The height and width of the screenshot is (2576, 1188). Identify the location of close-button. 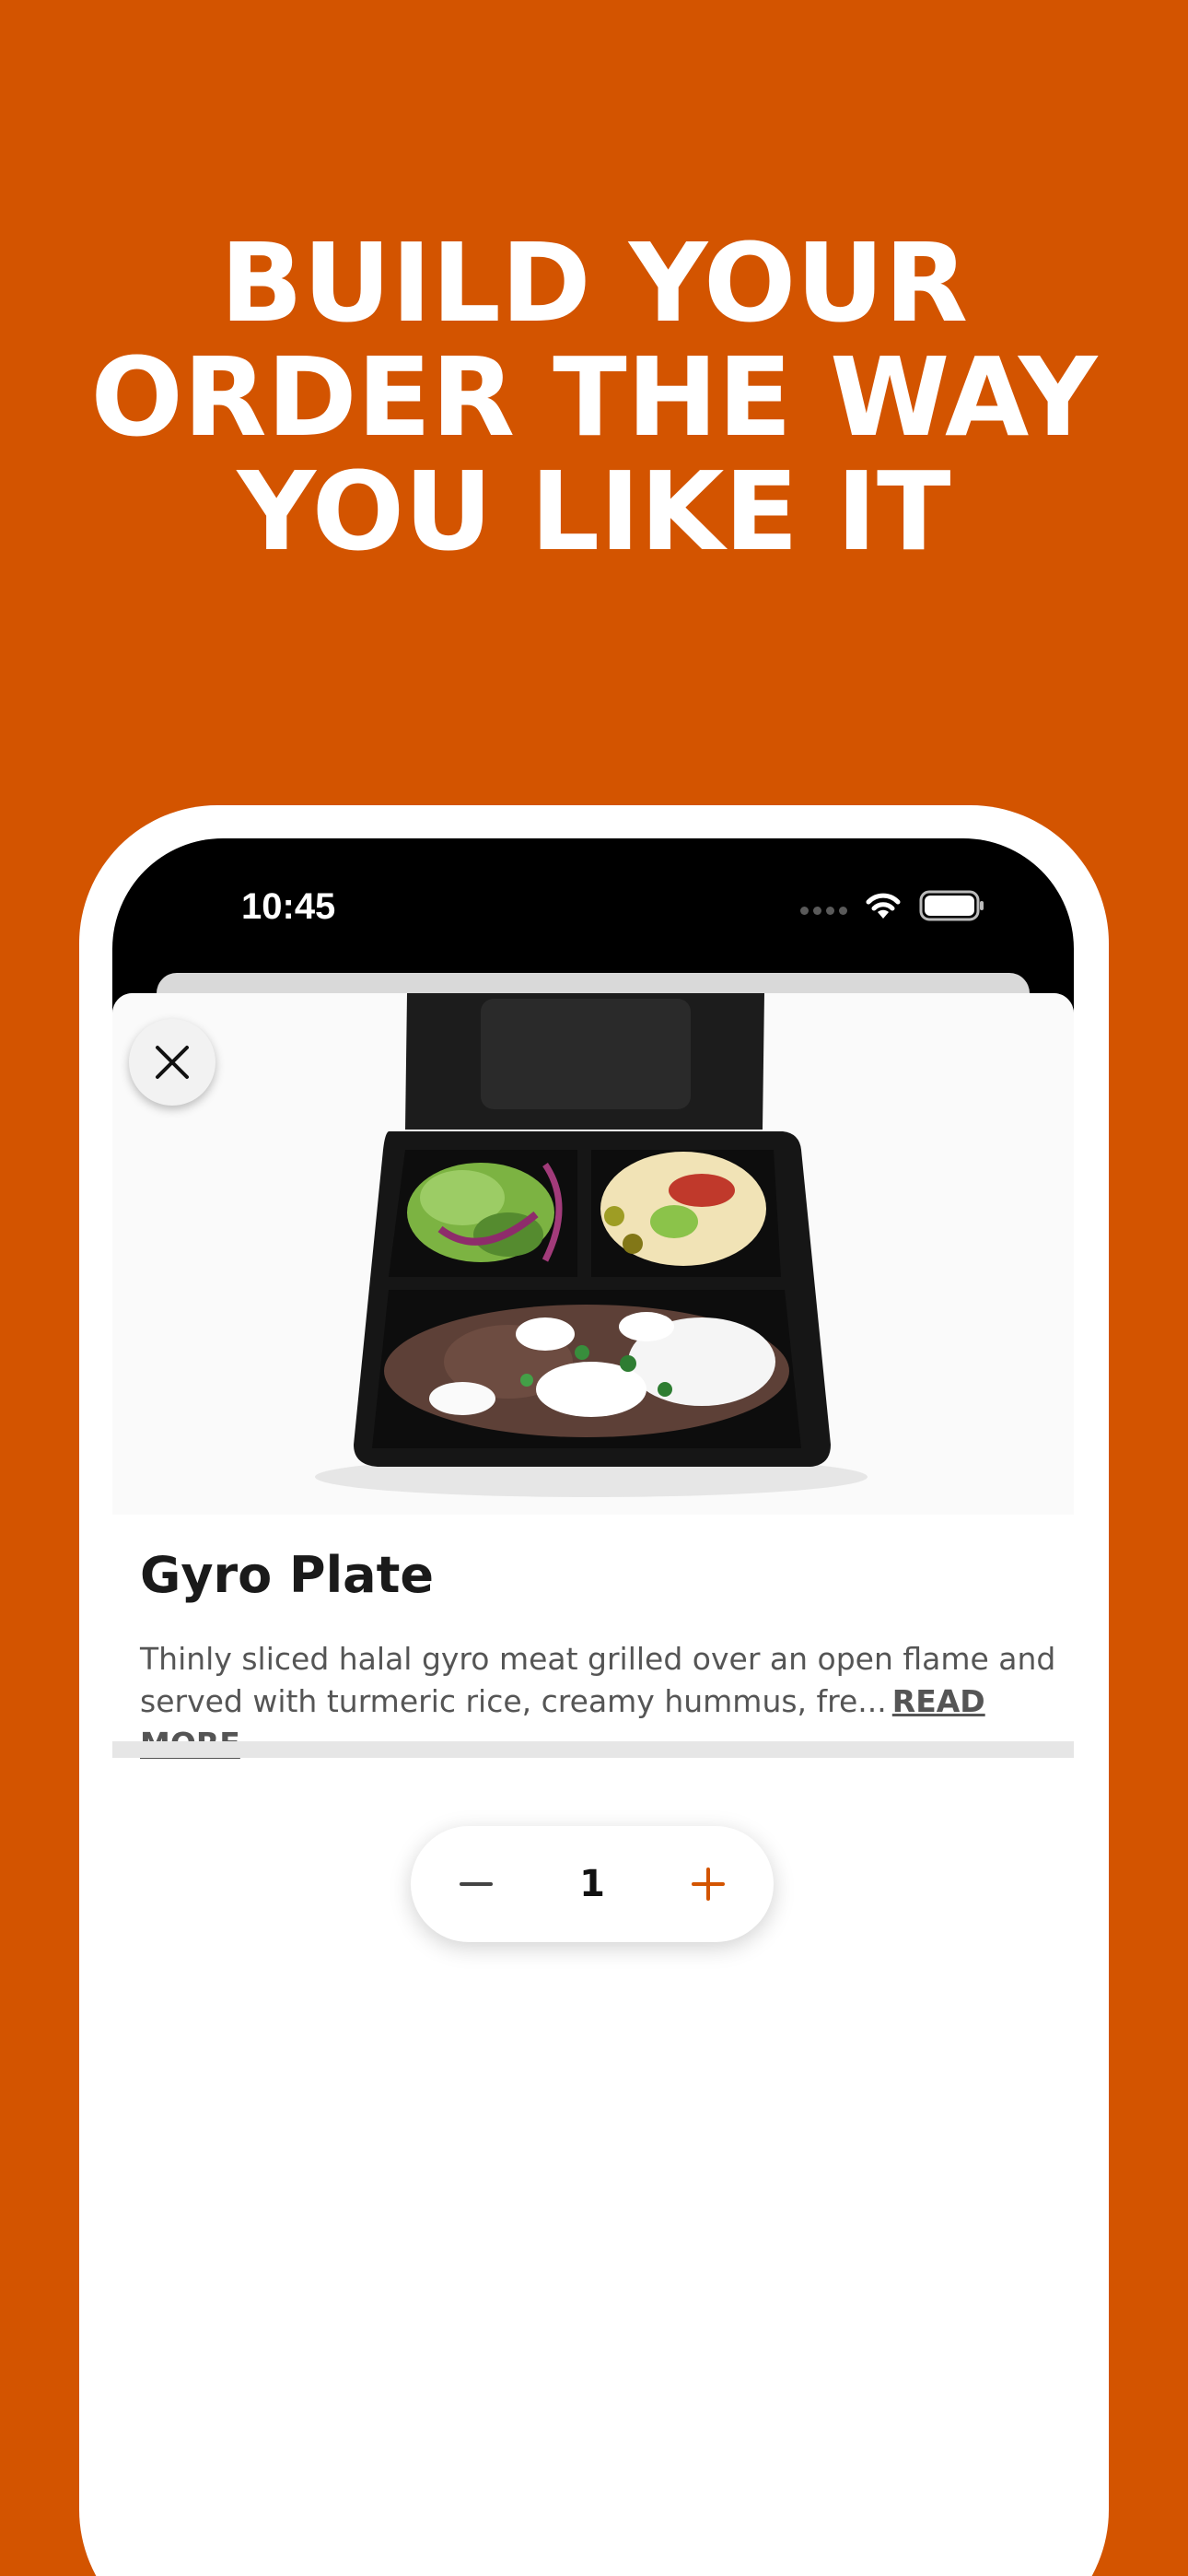
(172, 1062).